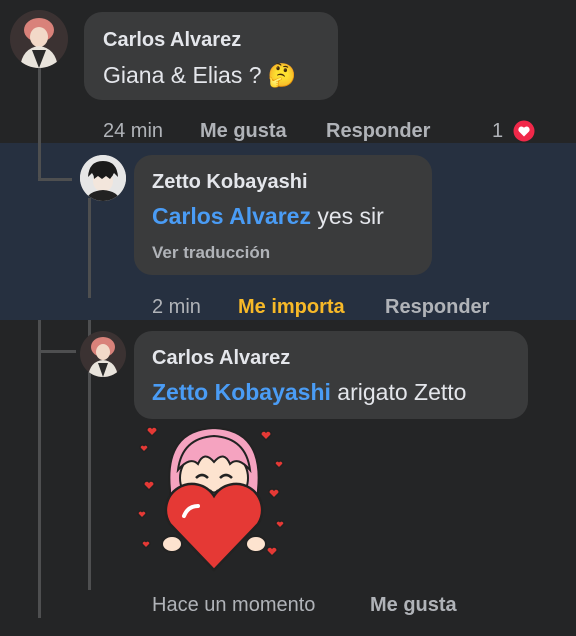 This screenshot has width=576, height=636. What do you see at coordinates (176, 307) in the screenshot?
I see `comment-timestamp: 2 min` at bounding box center [176, 307].